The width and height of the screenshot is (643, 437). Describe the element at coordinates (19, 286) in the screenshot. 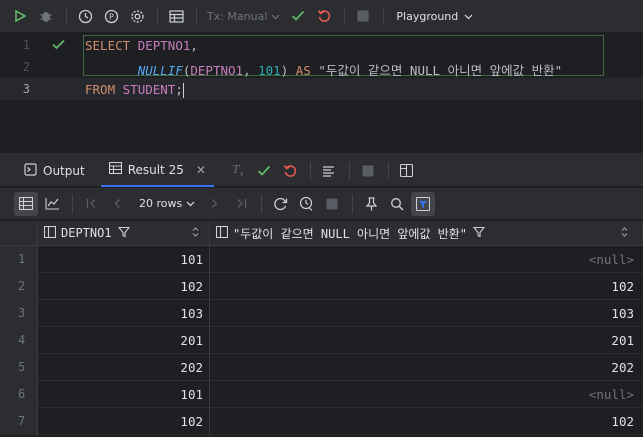

I see `row-number: 2` at that location.